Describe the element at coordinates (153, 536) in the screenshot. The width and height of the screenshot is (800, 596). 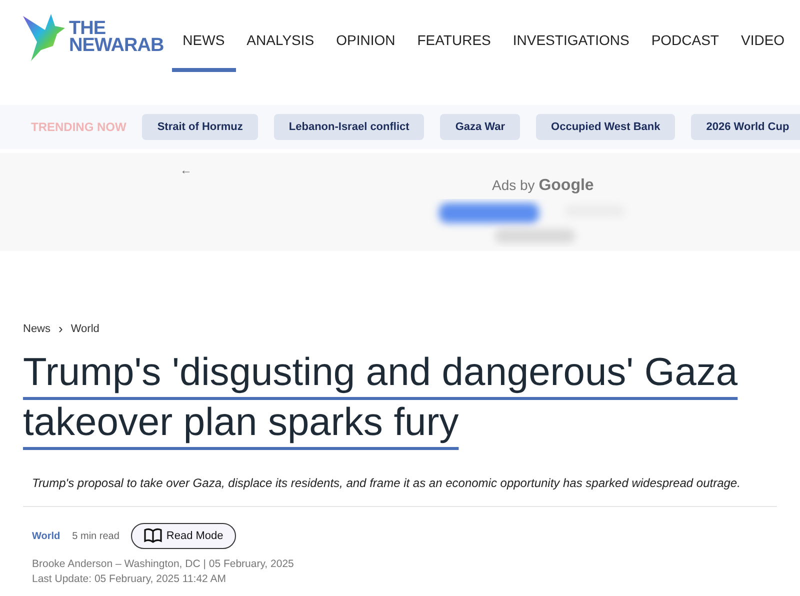
I see `book-icon` at that location.